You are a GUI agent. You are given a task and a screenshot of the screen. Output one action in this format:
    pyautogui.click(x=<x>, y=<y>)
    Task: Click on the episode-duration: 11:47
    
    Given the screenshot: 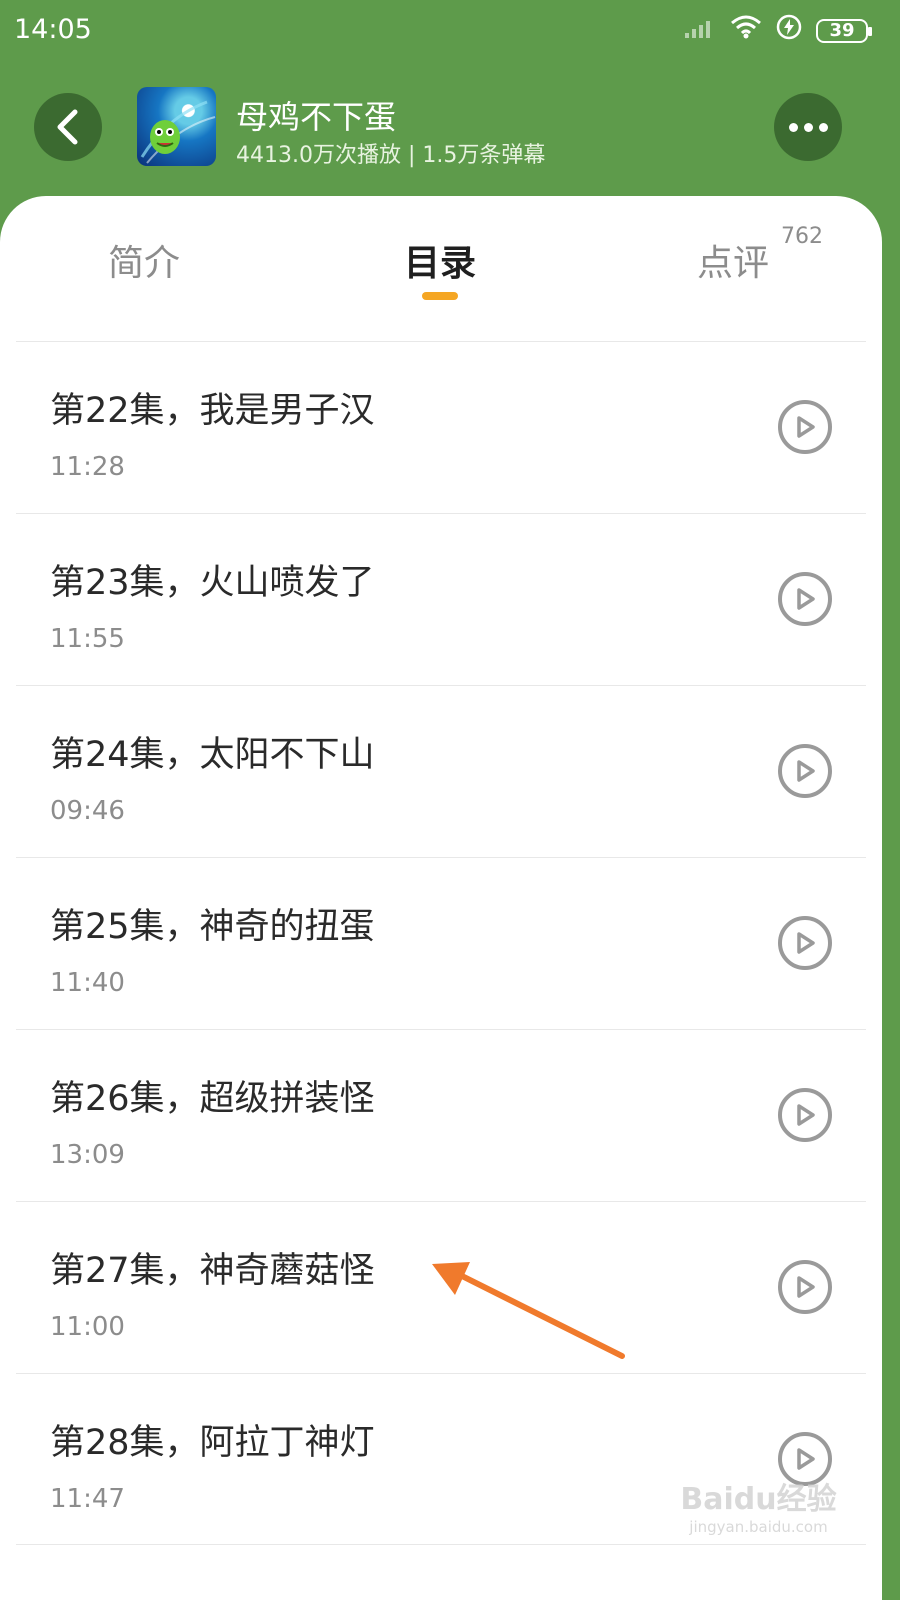 What is the action you would take?
    pyautogui.click(x=87, y=1499)
    